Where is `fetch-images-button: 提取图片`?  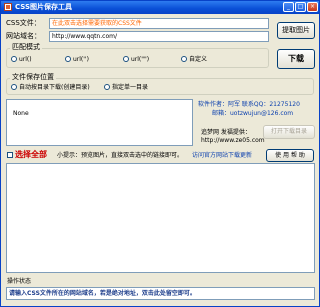
fetch-images-button: 提取图片 is located at coordinates (296, 30).